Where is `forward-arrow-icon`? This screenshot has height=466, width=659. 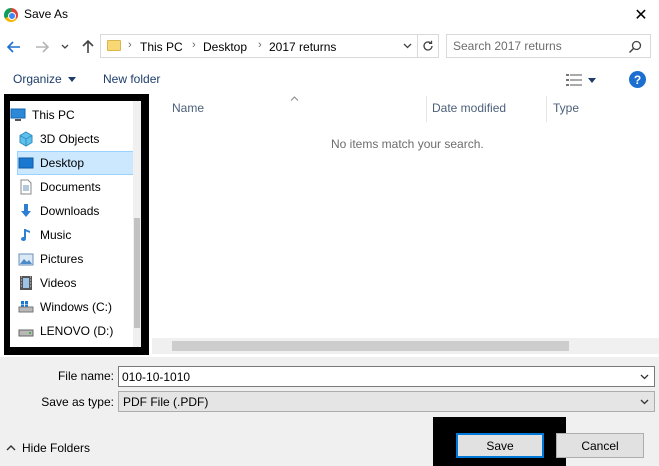 forward-arrow-icon is located at coordinates (42, 47).